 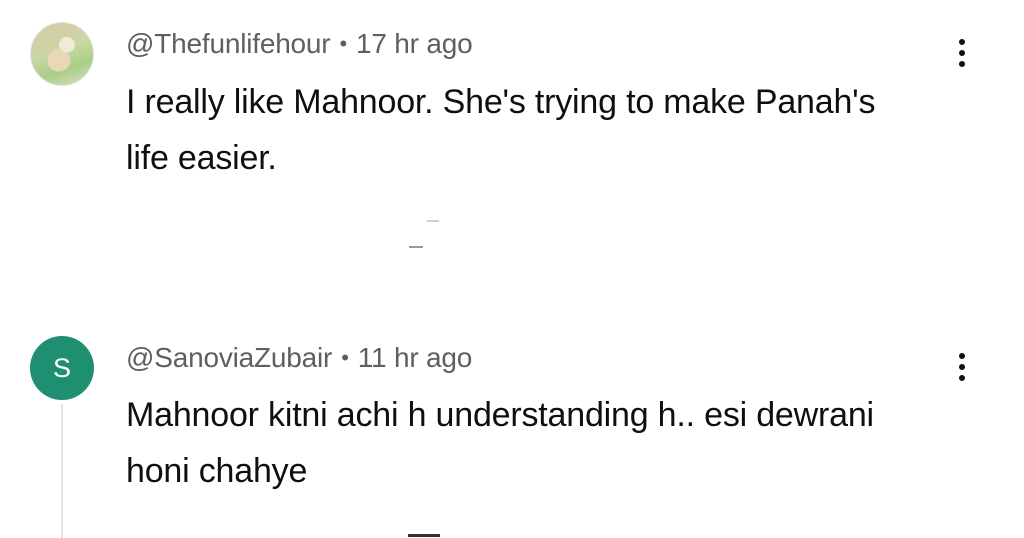 I want to click on comment-header: @Thefunlifehour • 17 hr ago, so click(x=299, y=44).